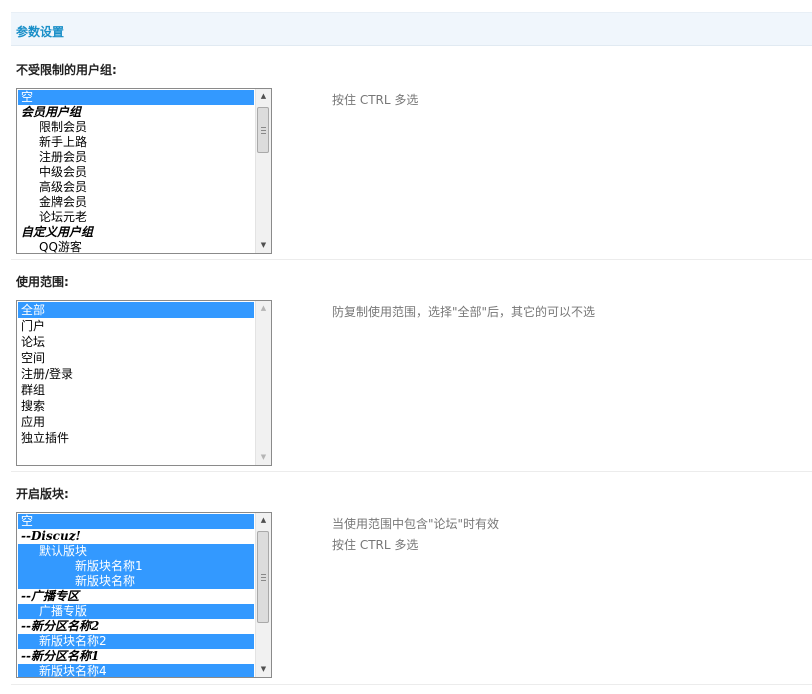 The image size is (812, 694). What do you see at coordinates (136, 342) in the screenshot?
I see `list-option: 论坛` at bounding box center [136, 342].